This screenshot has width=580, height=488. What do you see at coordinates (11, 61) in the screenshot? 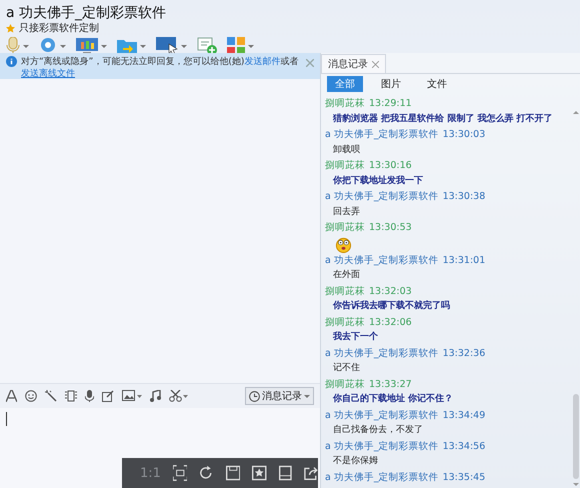
I see `info-icon` at bounding box center [11, 61].